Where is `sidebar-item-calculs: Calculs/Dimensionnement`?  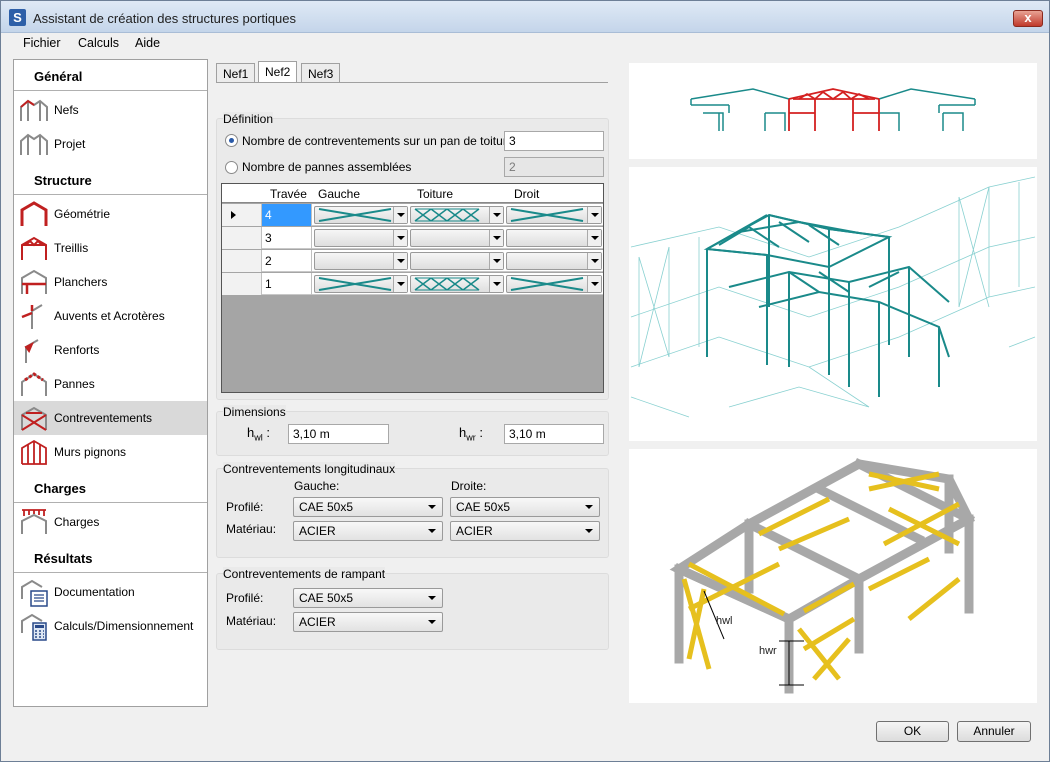
sidebar-item-calculs: Calculs/Dimensionnement is located at coordinates (110, 626).